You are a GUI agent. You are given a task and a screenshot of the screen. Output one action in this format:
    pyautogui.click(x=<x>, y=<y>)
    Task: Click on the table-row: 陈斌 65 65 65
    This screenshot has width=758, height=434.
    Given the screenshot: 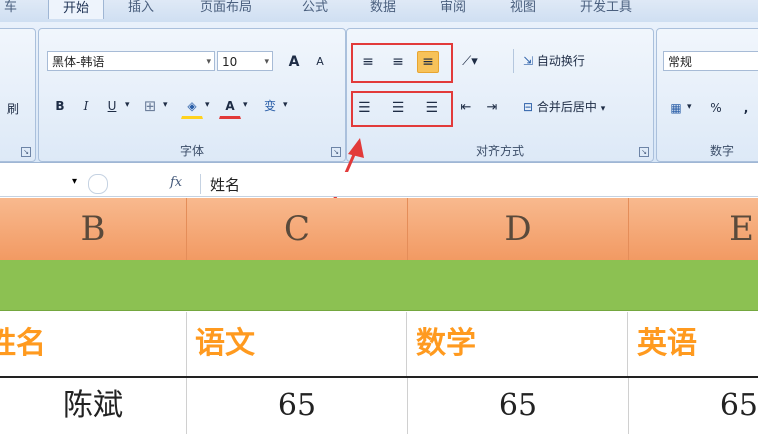 What is the action you would take?
    pyautogui.click(x=379, y=406)
    